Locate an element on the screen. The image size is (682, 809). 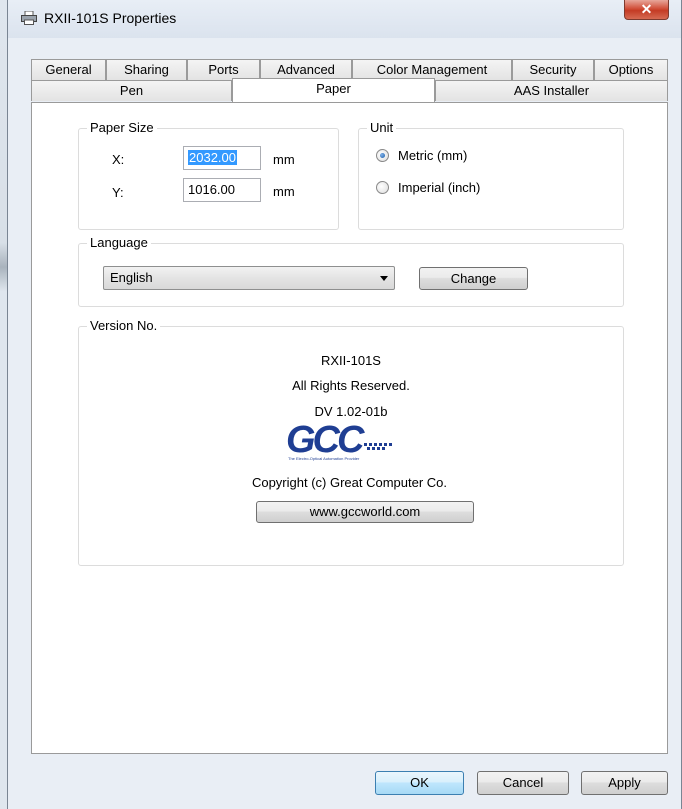
x-label: X: is located at coordinates (118, 159).